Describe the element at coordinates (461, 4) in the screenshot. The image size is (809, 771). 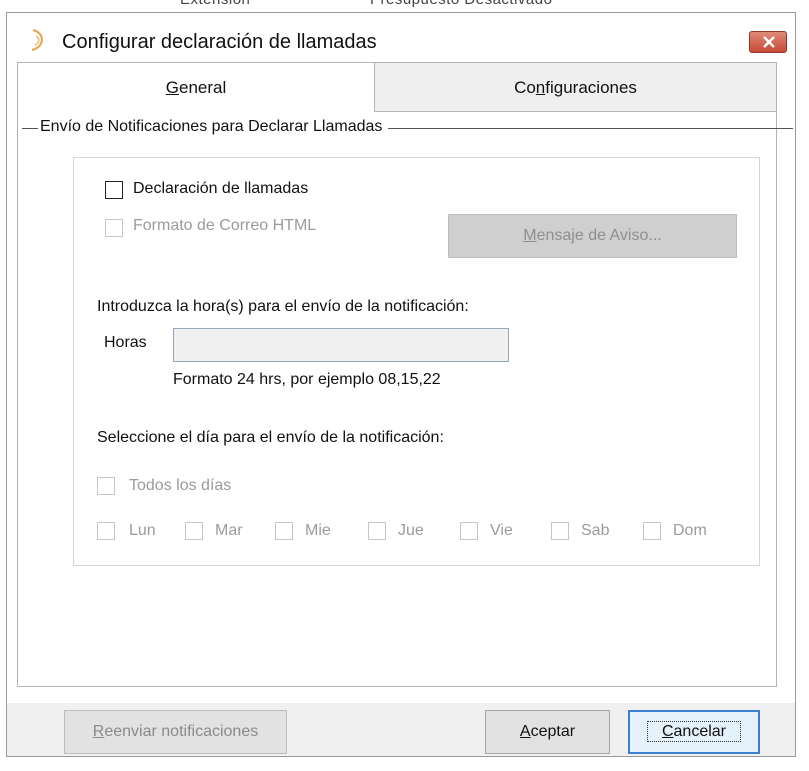
I see `background-text-fragment: Presupuesto Desactivado` at that location.